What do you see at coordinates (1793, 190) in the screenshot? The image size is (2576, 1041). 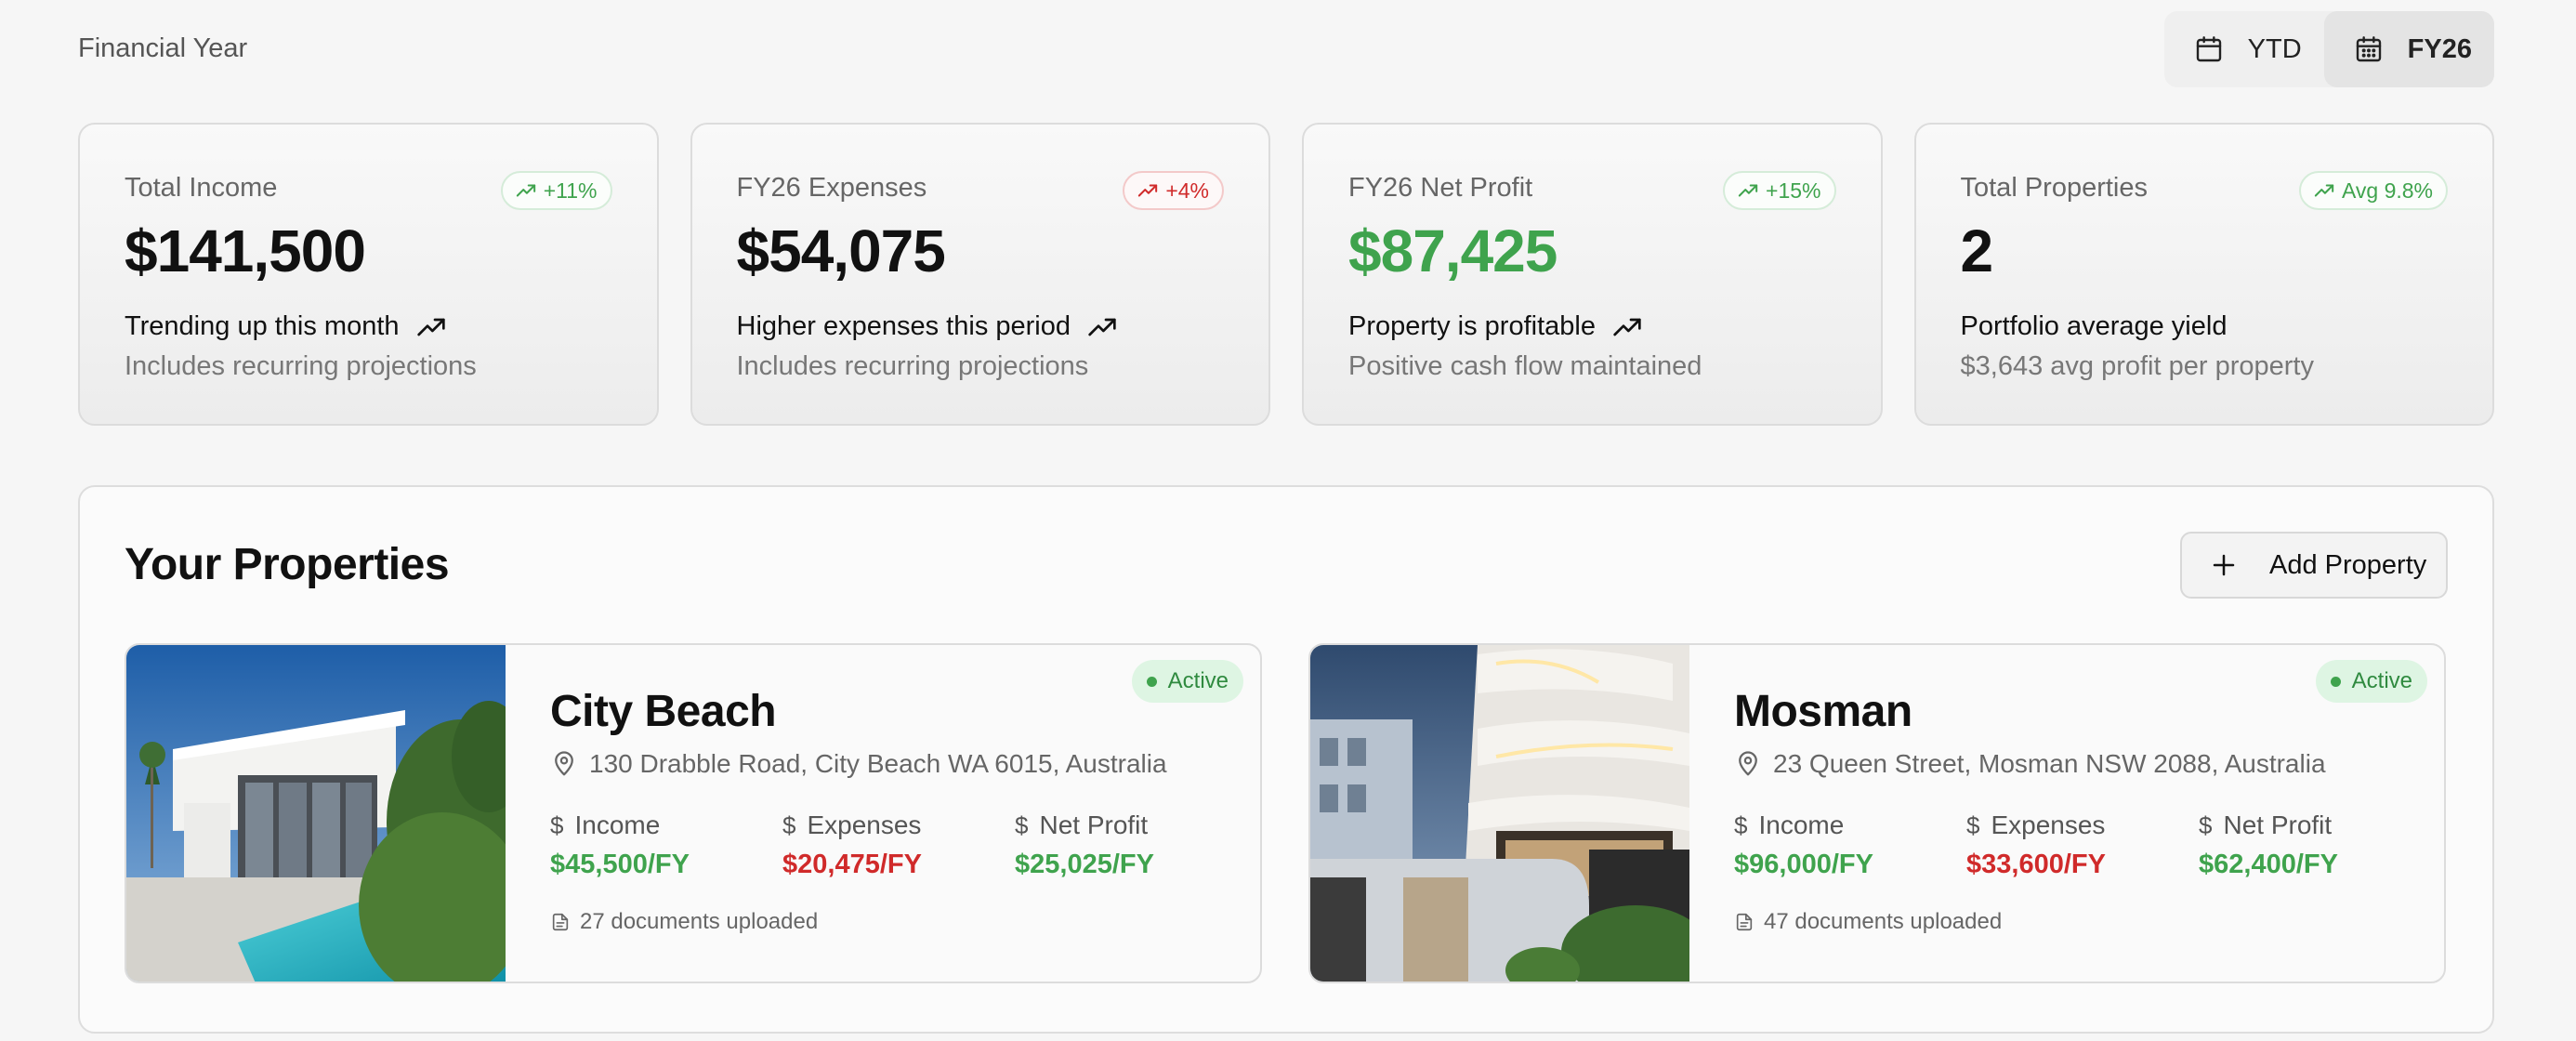 I see `badge-label: +15%` at bounding box center [1793, 190].